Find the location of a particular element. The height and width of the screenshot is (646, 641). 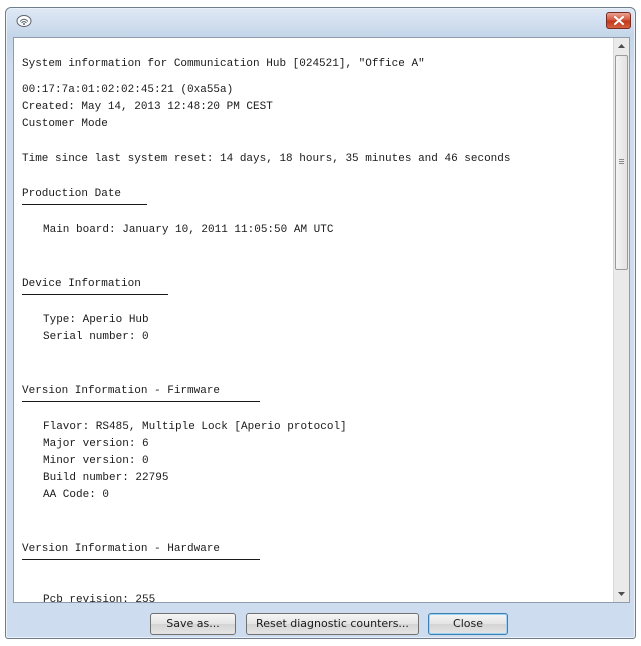

title-bar is located at coordinates (320, 21).